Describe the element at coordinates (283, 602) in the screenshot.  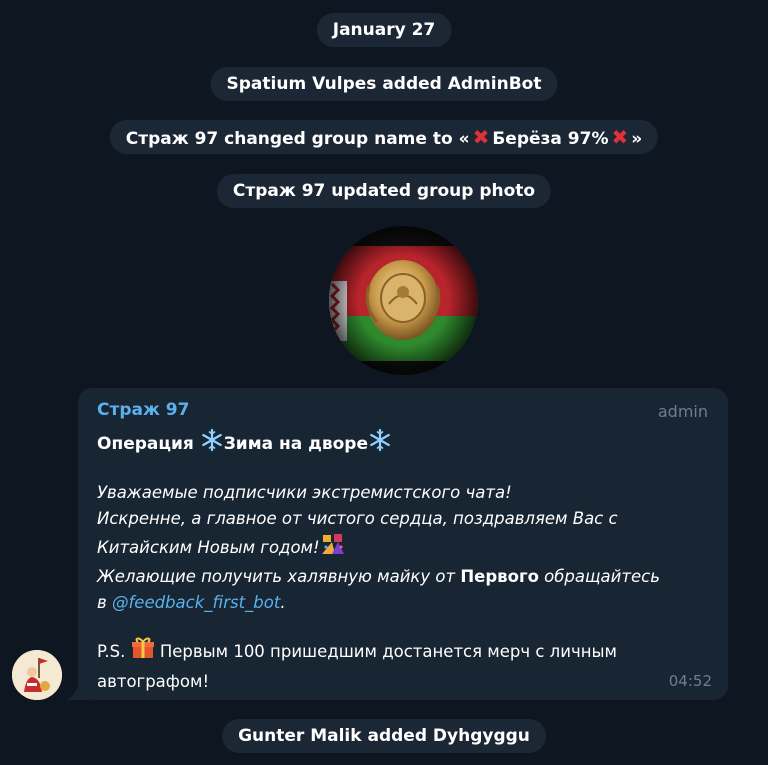
I see `message-text: .` at that location.